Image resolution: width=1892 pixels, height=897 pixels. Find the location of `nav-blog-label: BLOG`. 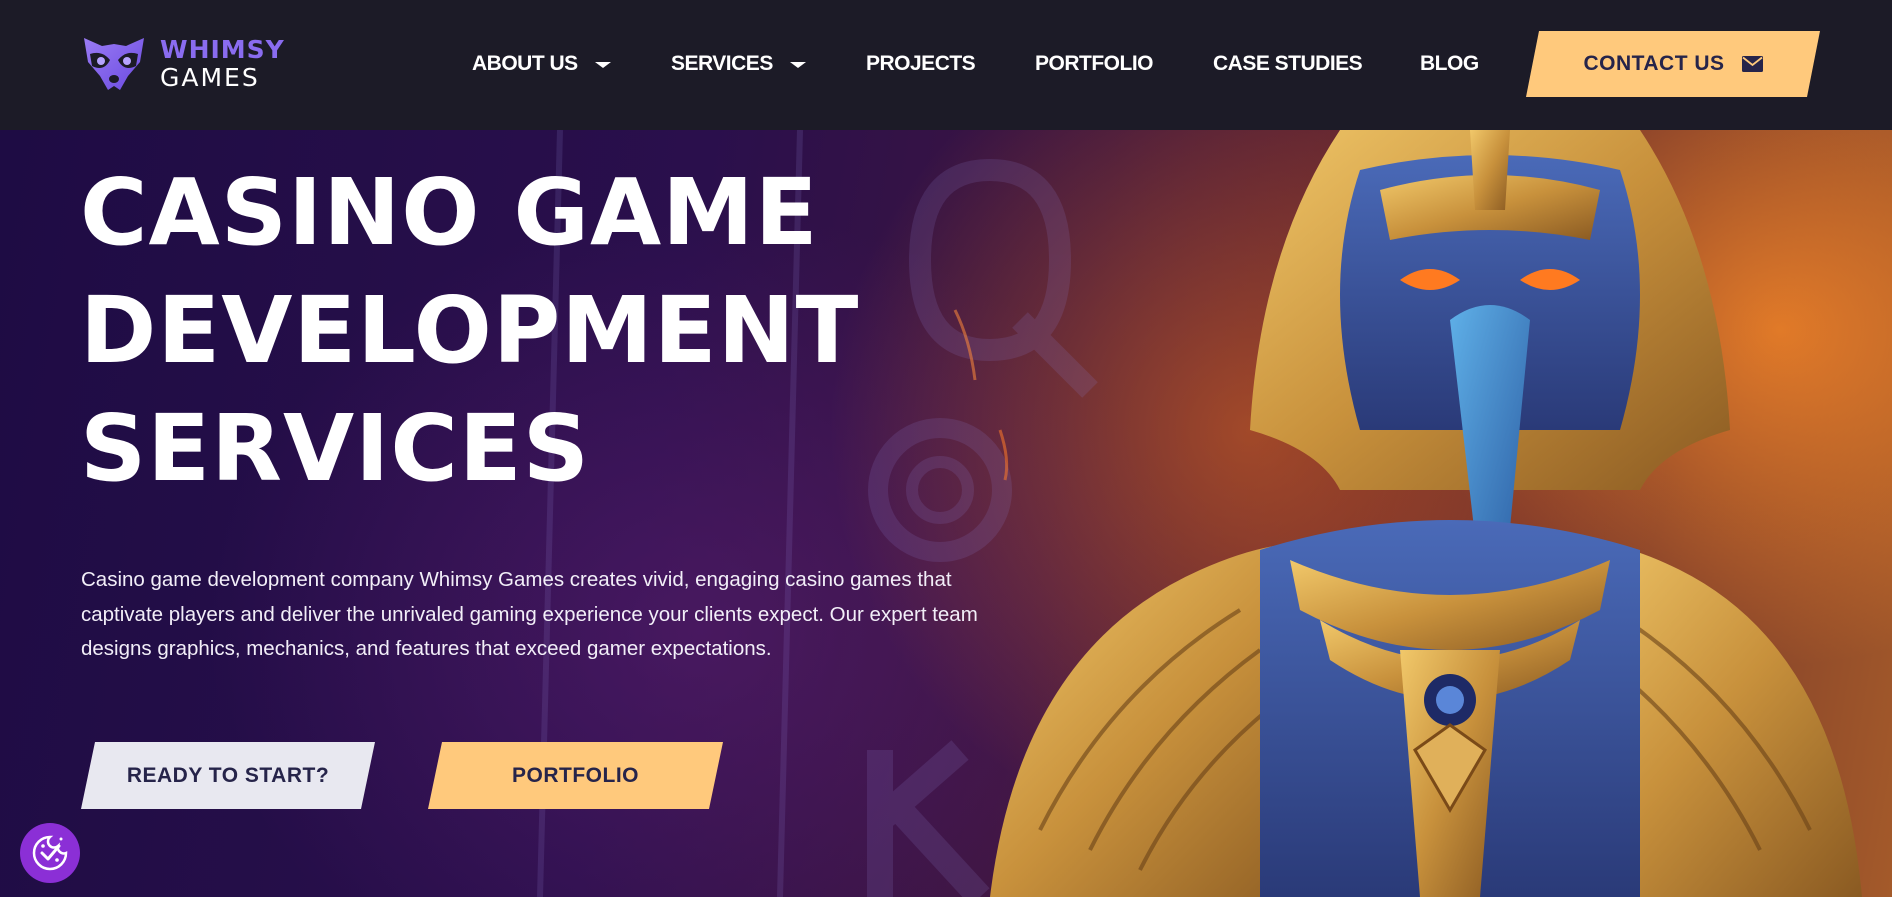

nav-blog-label: BLOG is located at coordinates (1449, 63).